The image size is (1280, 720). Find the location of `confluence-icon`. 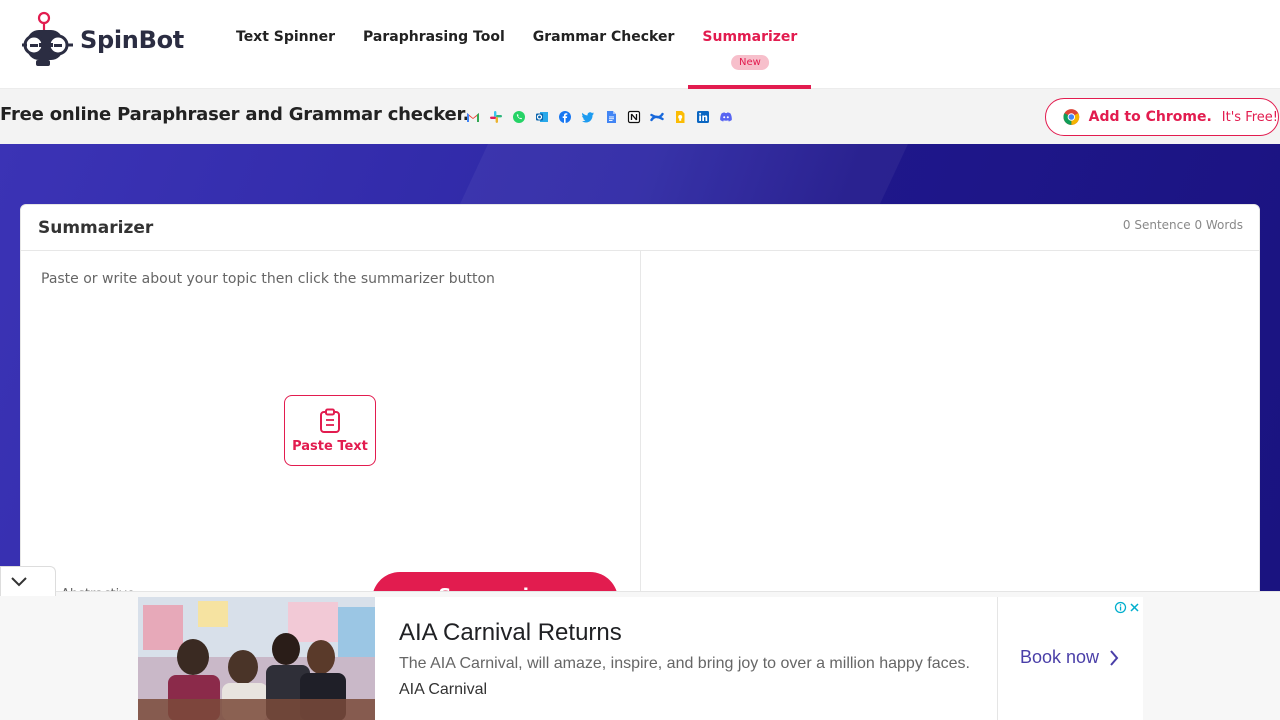

confluence-icon is located at coordinates (657, 116).